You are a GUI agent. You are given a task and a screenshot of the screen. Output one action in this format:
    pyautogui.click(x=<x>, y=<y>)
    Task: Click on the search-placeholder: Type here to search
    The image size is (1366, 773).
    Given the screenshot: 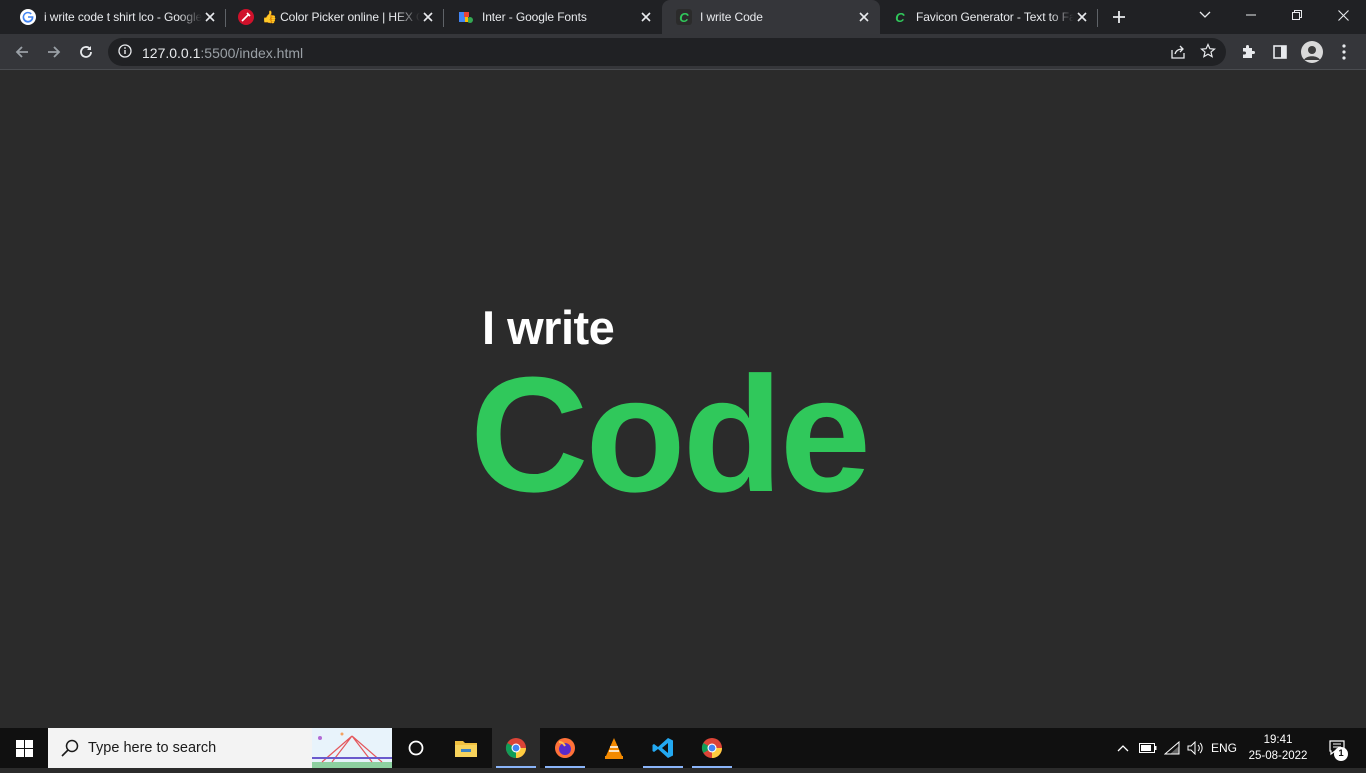 What is the action you would take?
    pyautogui.click(x=152, y=748)
    